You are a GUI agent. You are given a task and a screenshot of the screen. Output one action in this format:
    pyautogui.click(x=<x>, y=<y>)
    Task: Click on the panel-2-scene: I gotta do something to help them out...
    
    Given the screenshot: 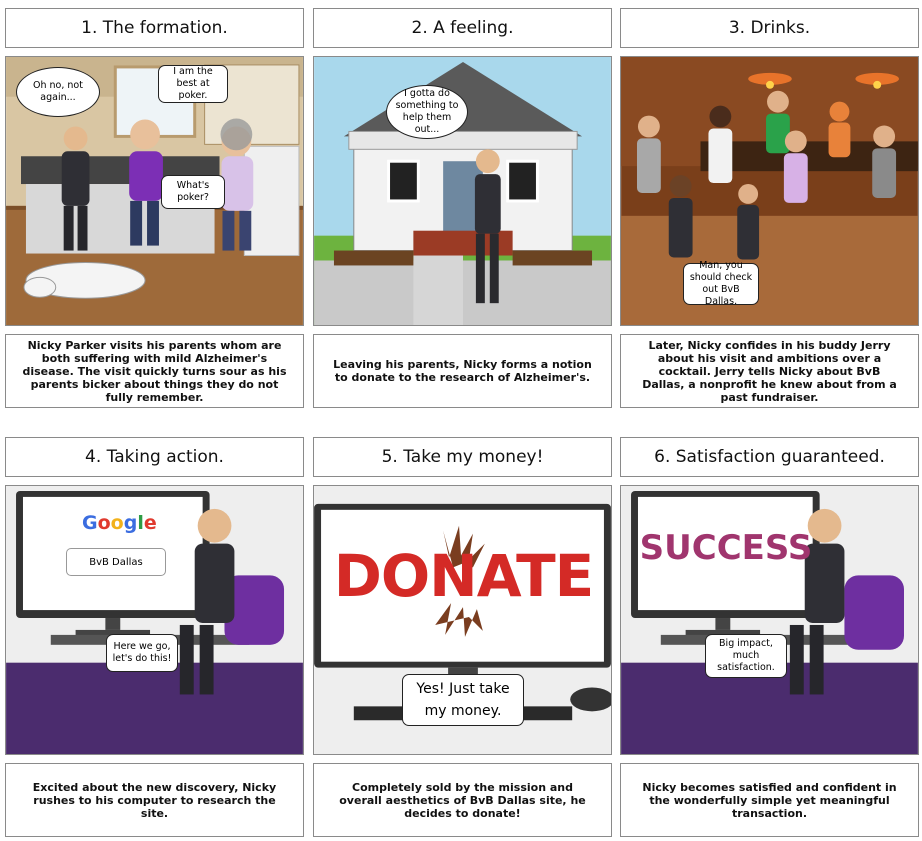 What is the action you would take?
    pyautogui.click(x=462, y=191)
    